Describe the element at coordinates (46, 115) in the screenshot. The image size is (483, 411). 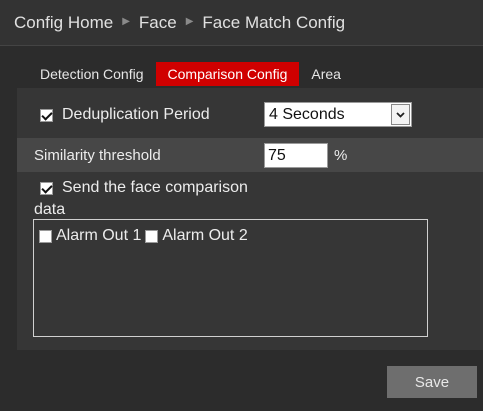
I see `dedup-checkbox` at that location.